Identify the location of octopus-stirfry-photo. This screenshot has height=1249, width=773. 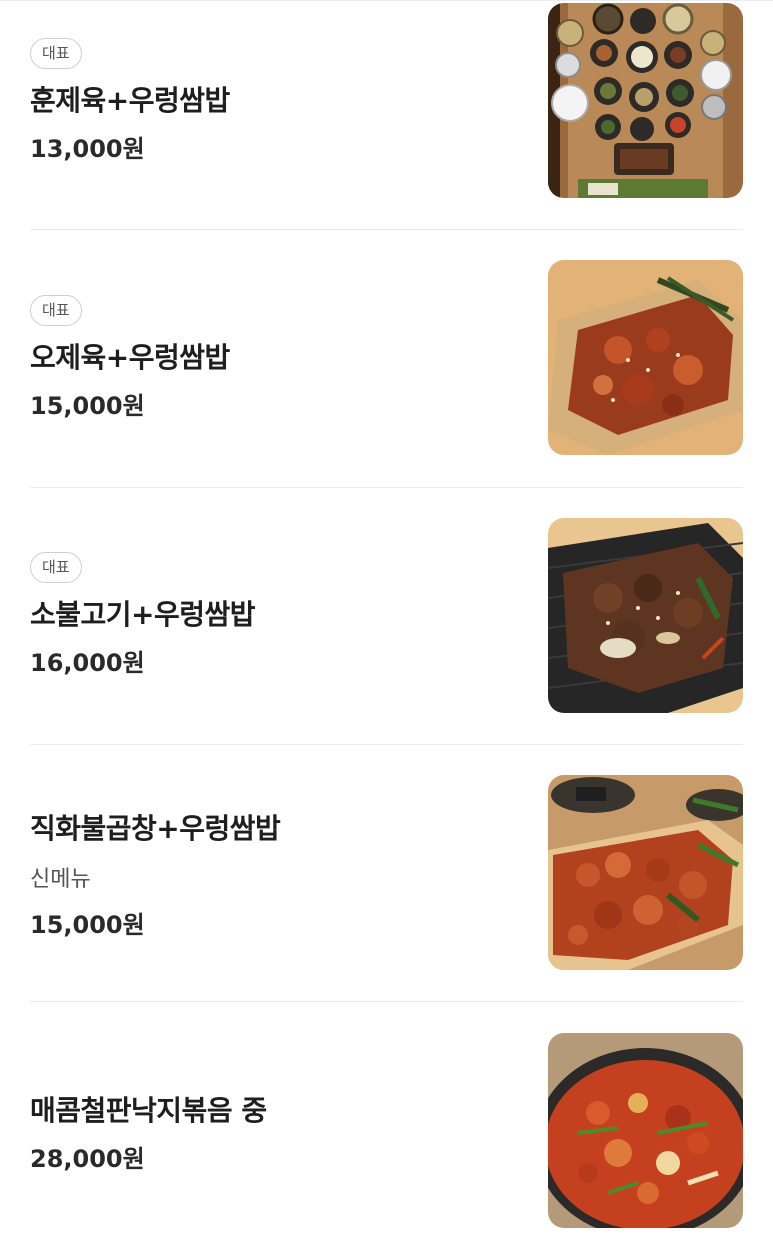
(645, 1130).